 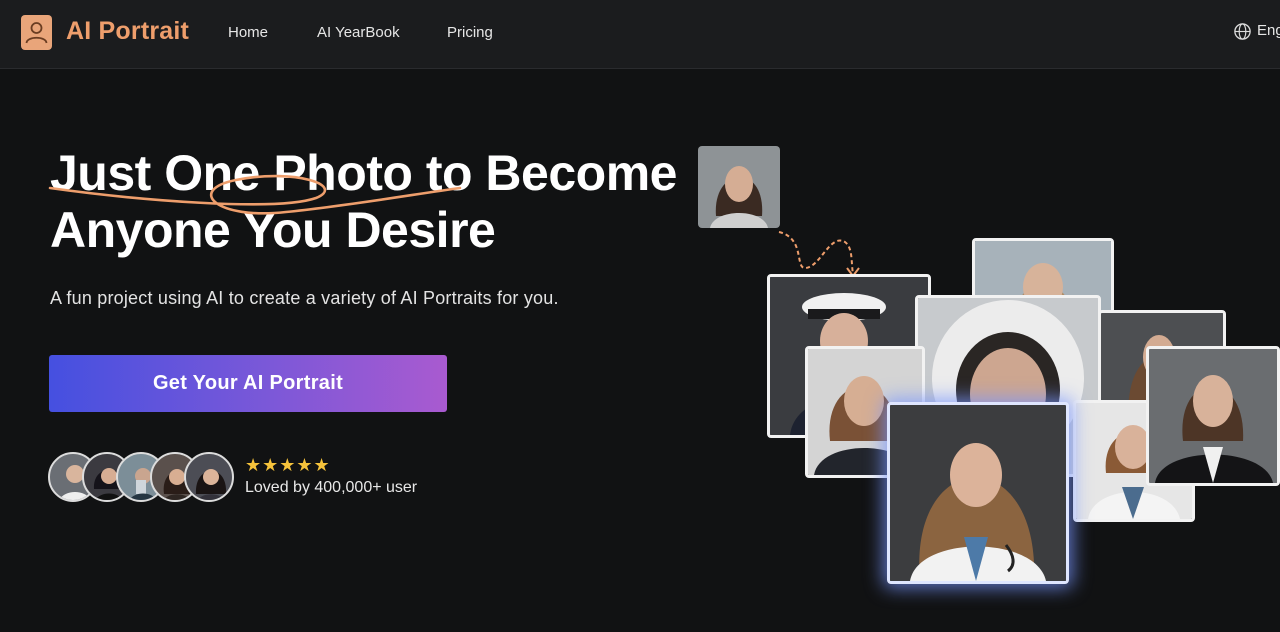 What do you see at coordinates (255, 194) in the screenshot?
I see `underline-swoosh` at bounding box center [255, 194].